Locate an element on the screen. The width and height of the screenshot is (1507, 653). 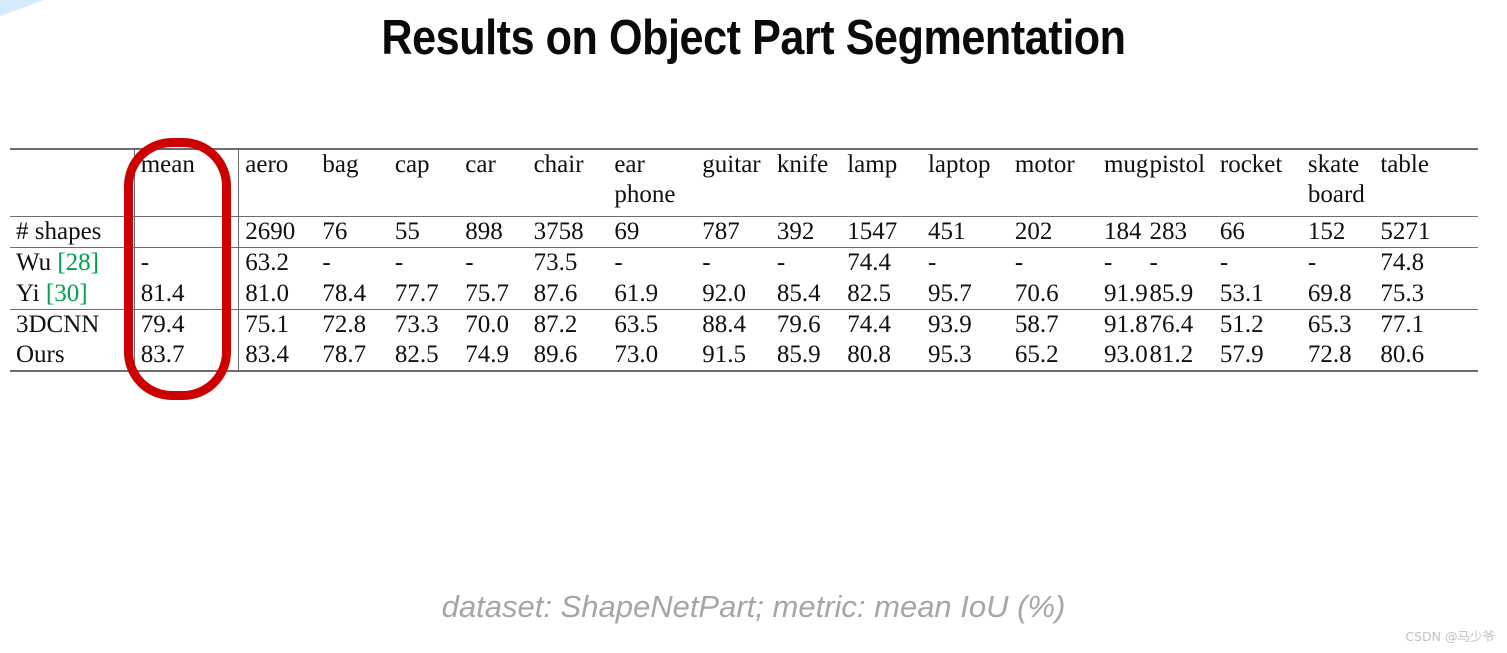
column-header-motor: motor is located at coordinates (1053, 182).